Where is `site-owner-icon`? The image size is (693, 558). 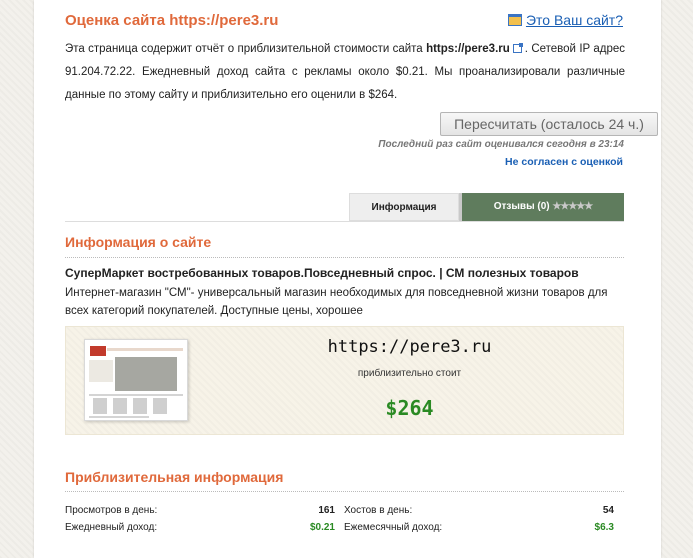
site-owner-icon is located at coordinates (514, 20).